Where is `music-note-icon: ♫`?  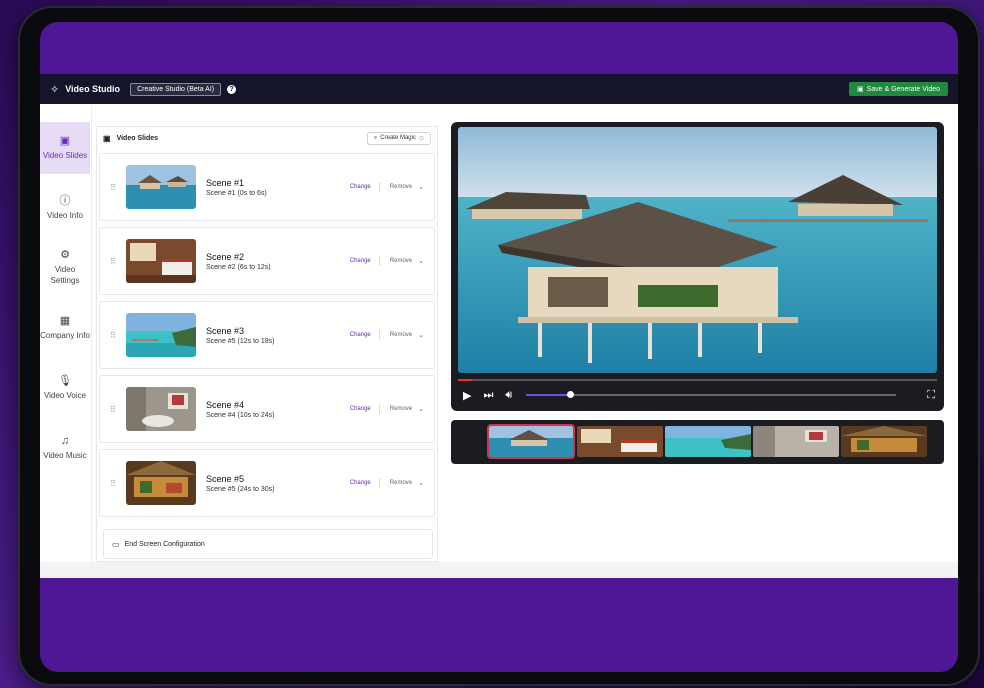
music-note-icon: ♫ is located at coordinates (65, 440).